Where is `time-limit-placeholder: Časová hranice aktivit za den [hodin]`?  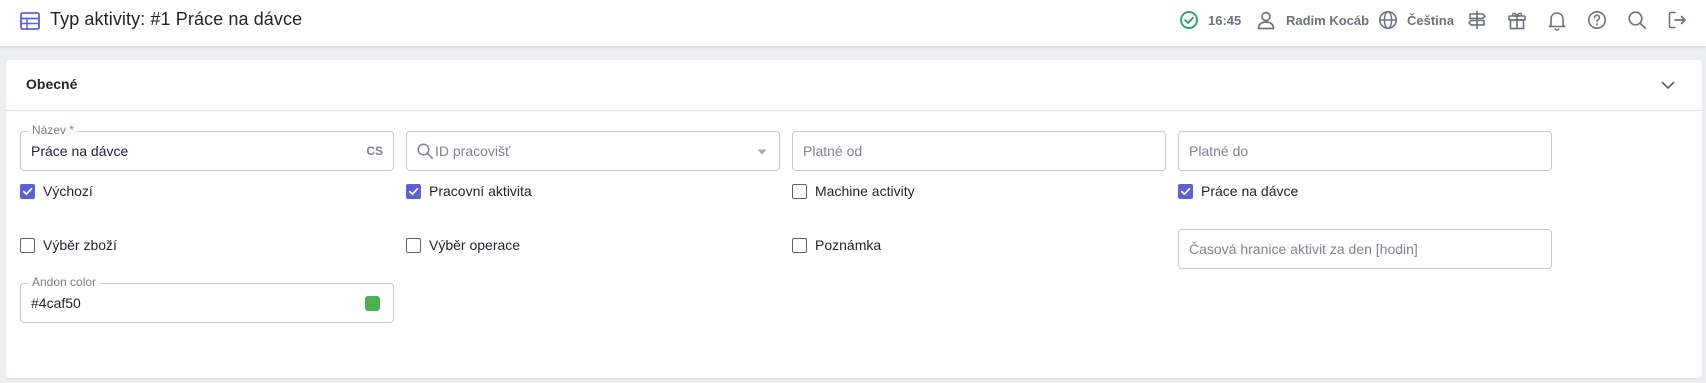 time-limit-placeholder: Časová hranice aktivit za den [hodin] is located at coordinates (1303, 249).